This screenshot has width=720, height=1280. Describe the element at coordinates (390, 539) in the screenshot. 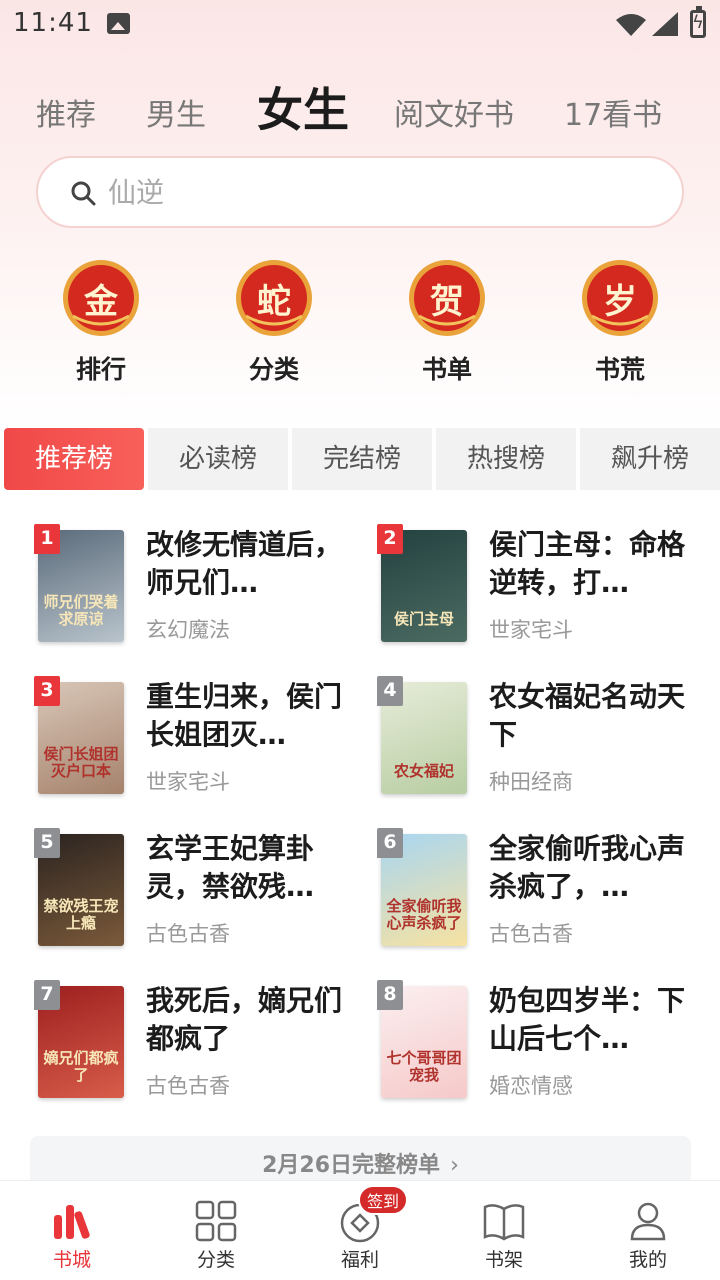

I see `rank-badge: 2` at that location.